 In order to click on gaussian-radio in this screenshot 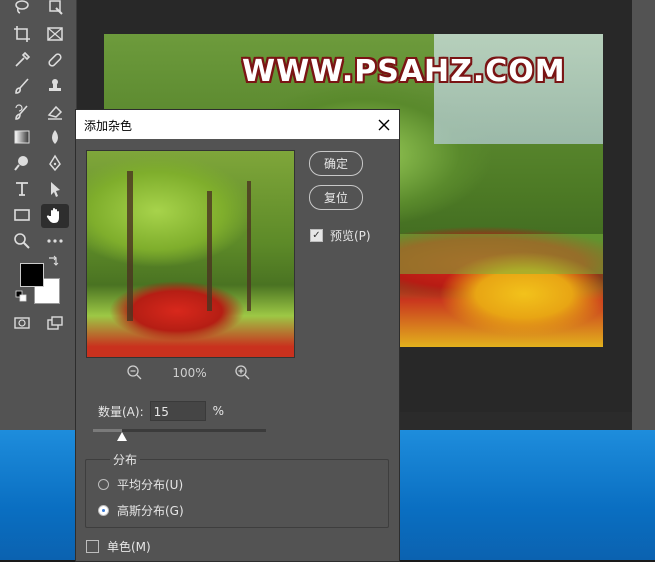, I will do `click(103, 510)`.